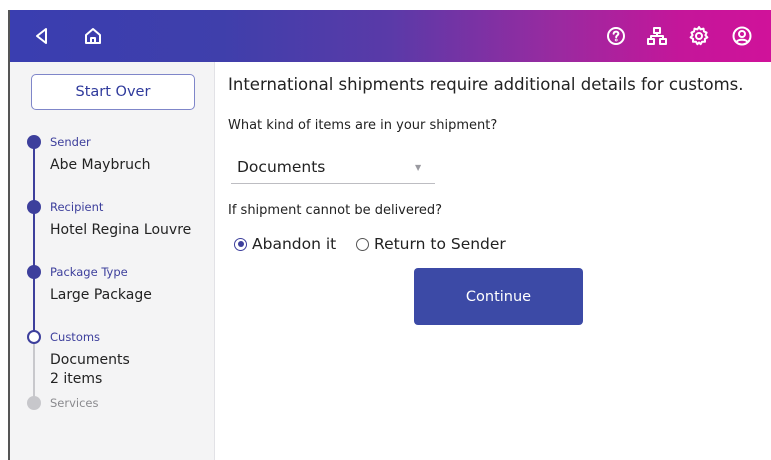  I want to click on return-to-sender-option-label: Return to Sender, so click(440, 244).